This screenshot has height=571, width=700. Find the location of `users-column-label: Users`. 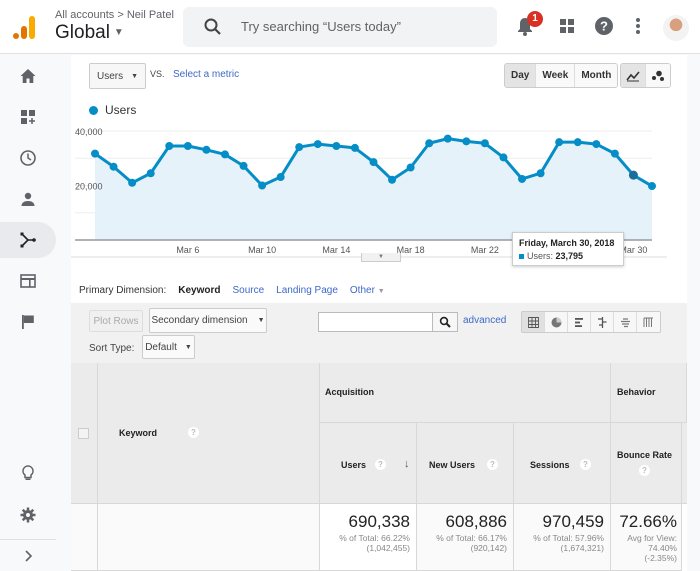

users-column-label: Users is located at coordinates (354, 465).